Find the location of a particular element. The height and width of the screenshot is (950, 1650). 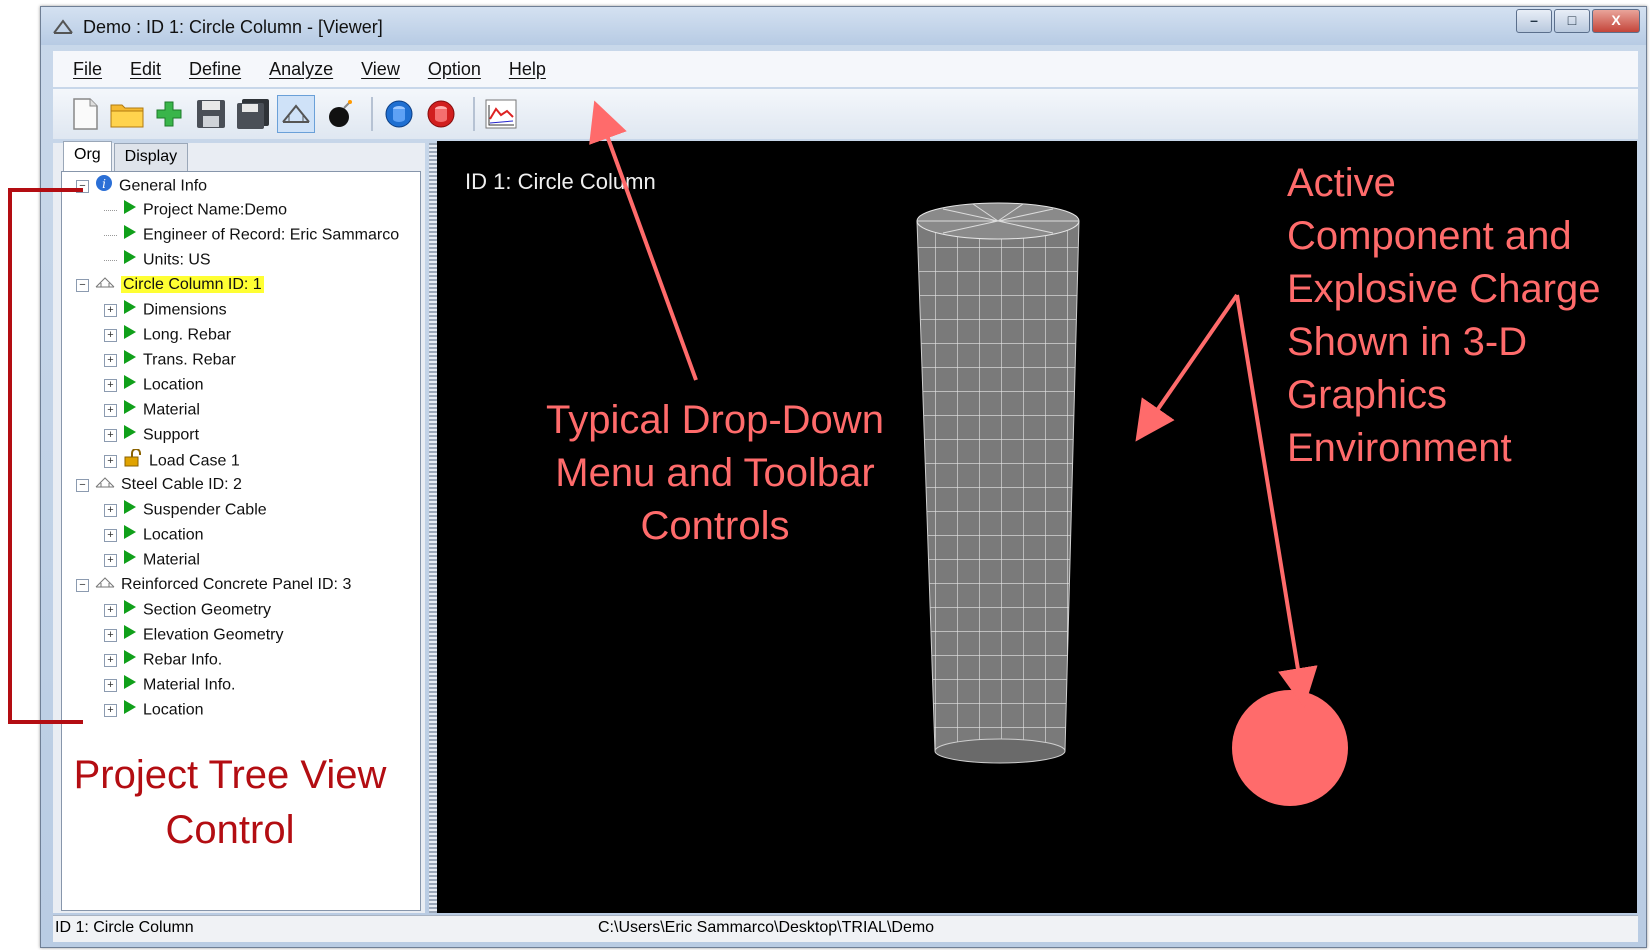

red-cylinder-icon is located at coordinates (441, 114).